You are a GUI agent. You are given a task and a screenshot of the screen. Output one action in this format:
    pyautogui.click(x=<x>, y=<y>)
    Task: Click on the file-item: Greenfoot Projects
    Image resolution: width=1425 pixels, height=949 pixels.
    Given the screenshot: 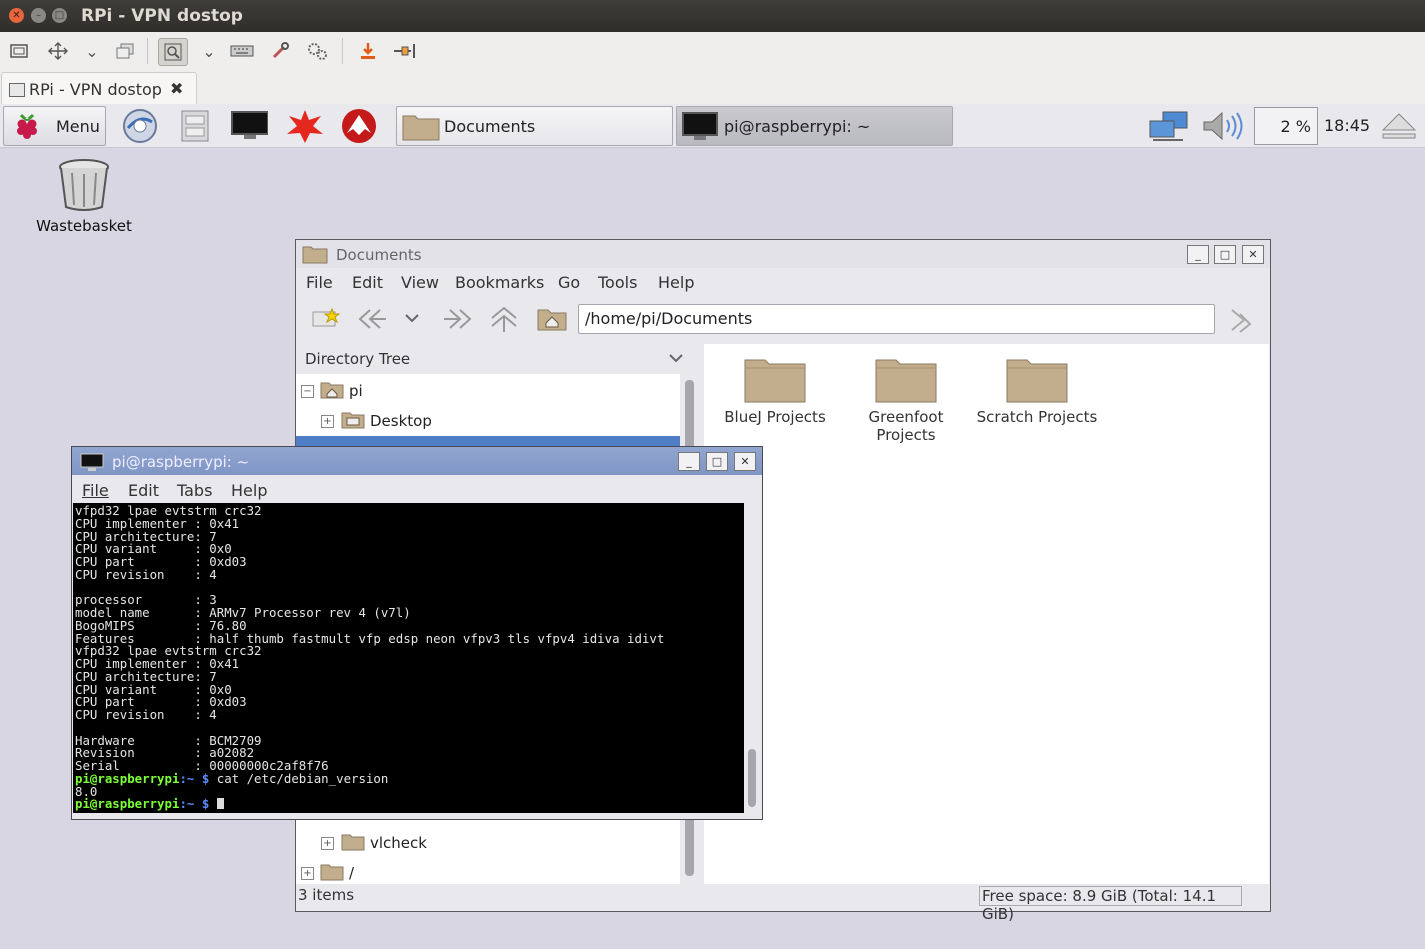 What is the action you would take?
    pyautogui.click(x=906, y=399)
    